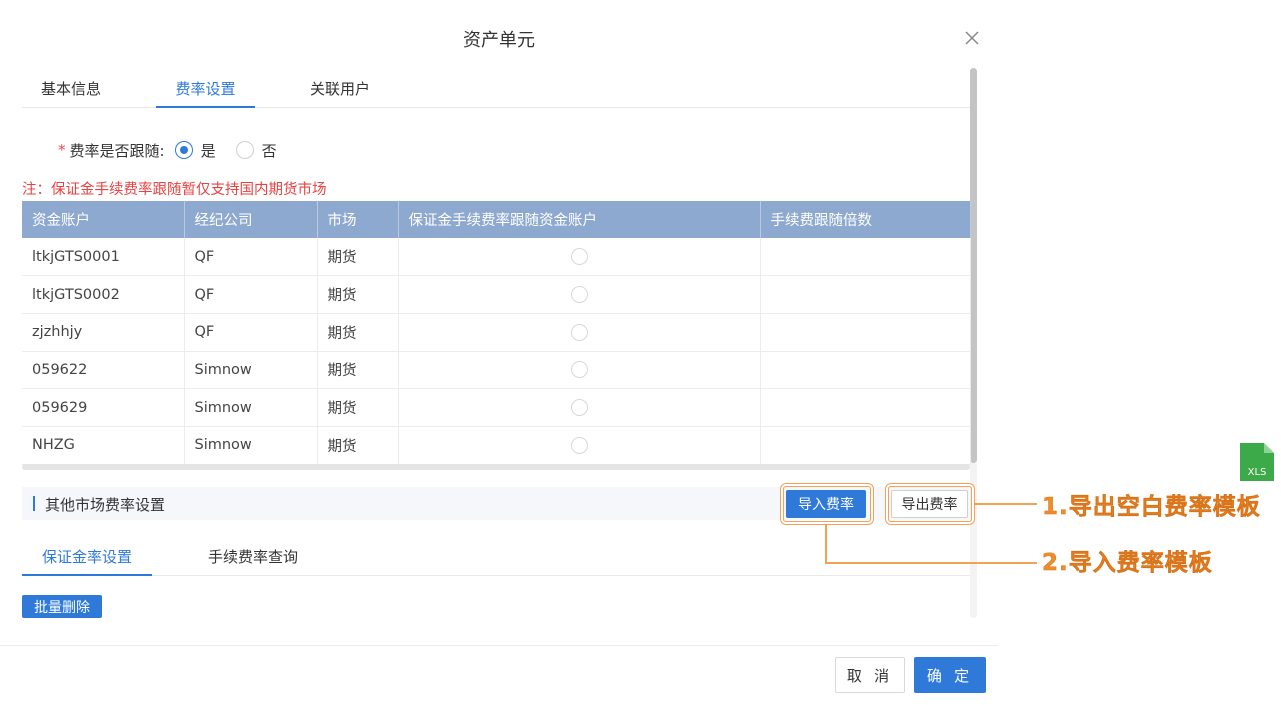  I want to click on header-broker: 经纪公司, so click(251, 219).